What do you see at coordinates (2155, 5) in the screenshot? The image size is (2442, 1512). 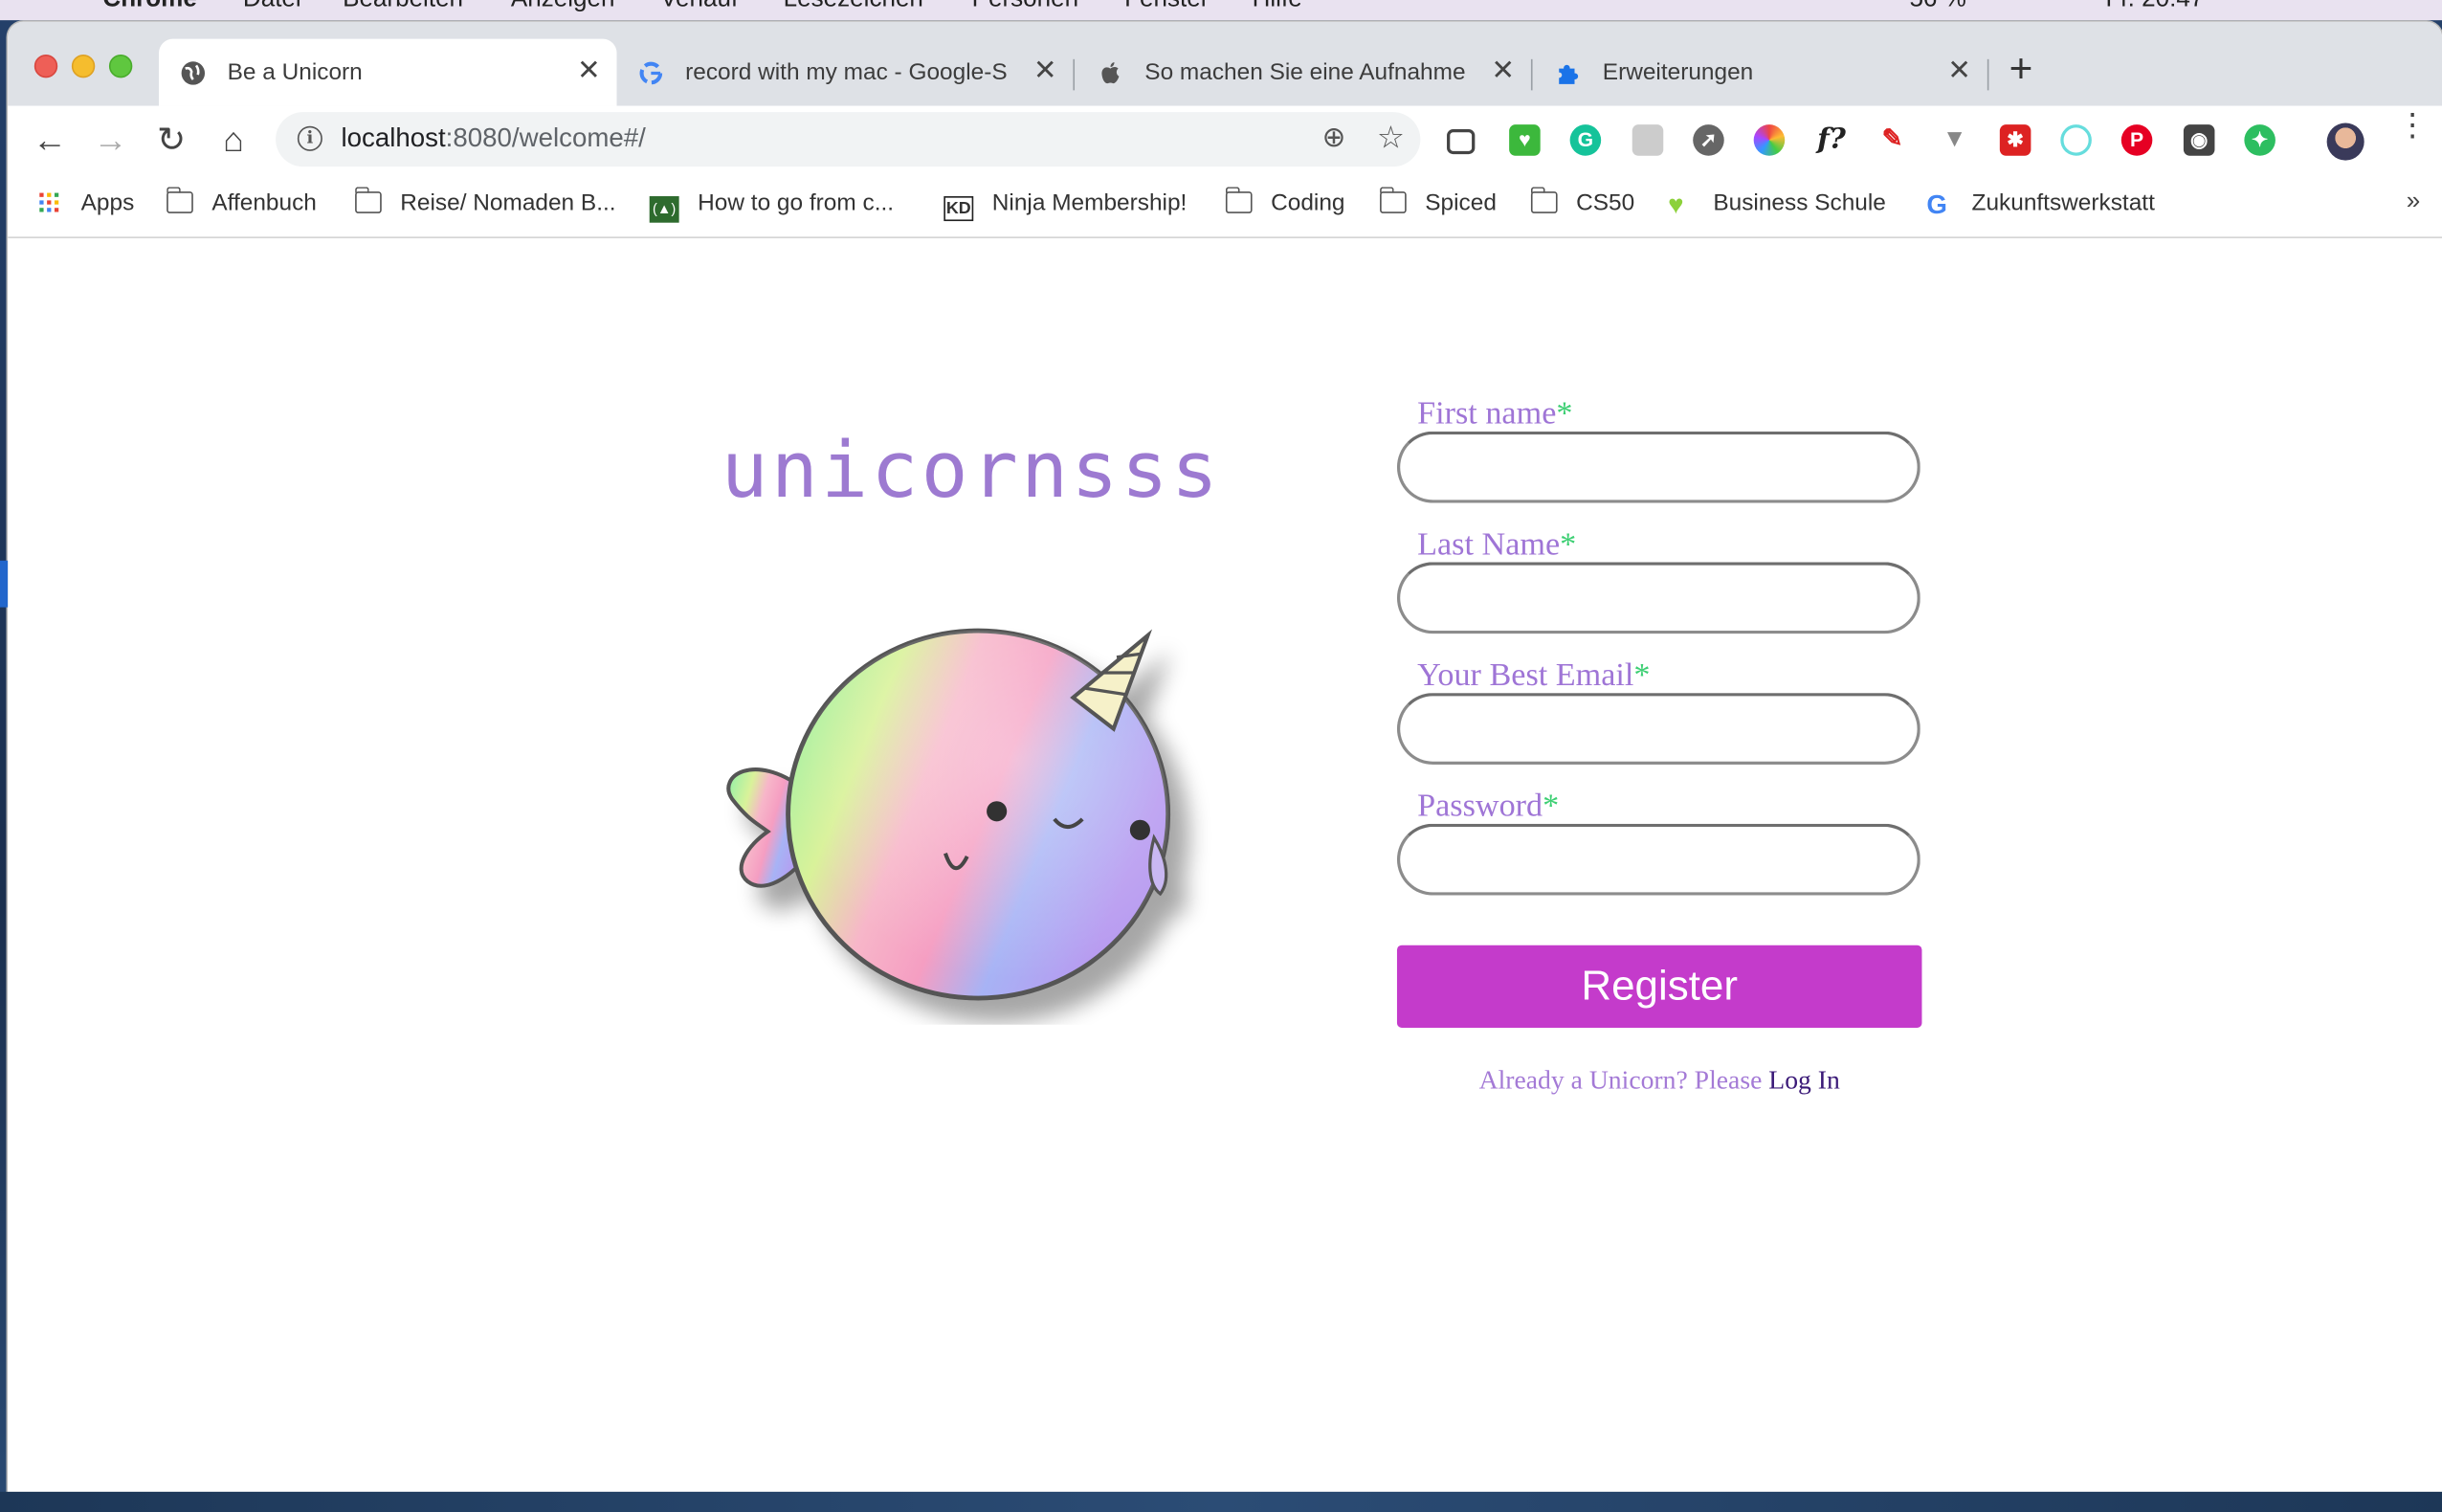 I see `menu-clock: Fr. 20:47` at bounding box center [2155, 5].